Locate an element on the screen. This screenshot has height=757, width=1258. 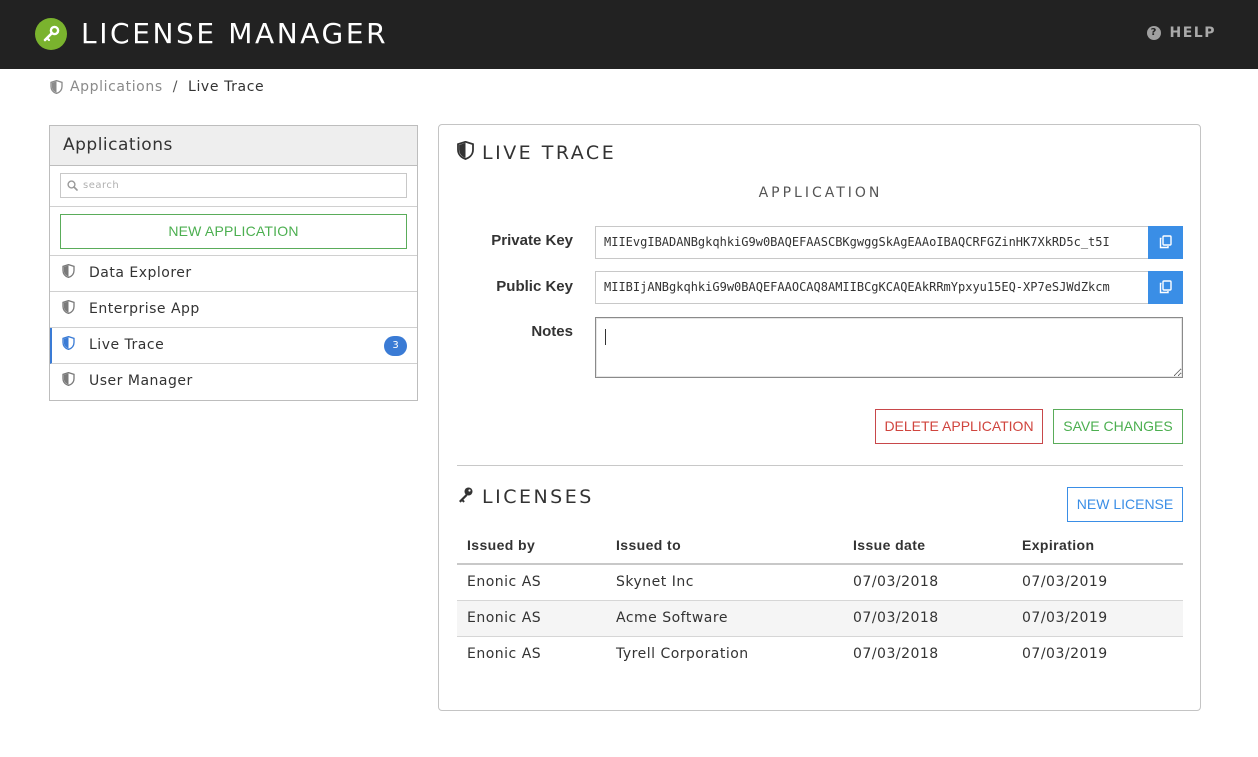
column-header-issued-to: Issued to is located at coordinates (724, 546).